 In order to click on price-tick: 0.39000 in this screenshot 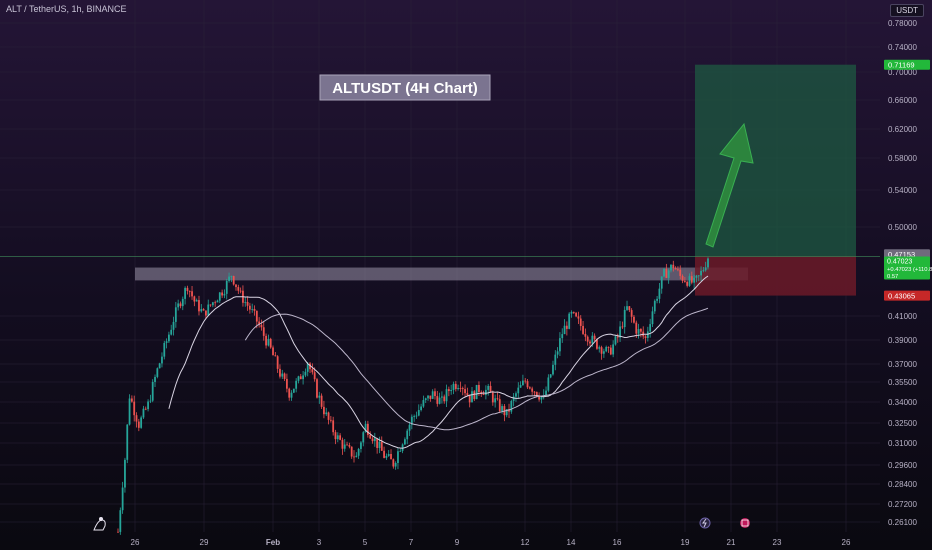, I will do `click(902, 340)`.